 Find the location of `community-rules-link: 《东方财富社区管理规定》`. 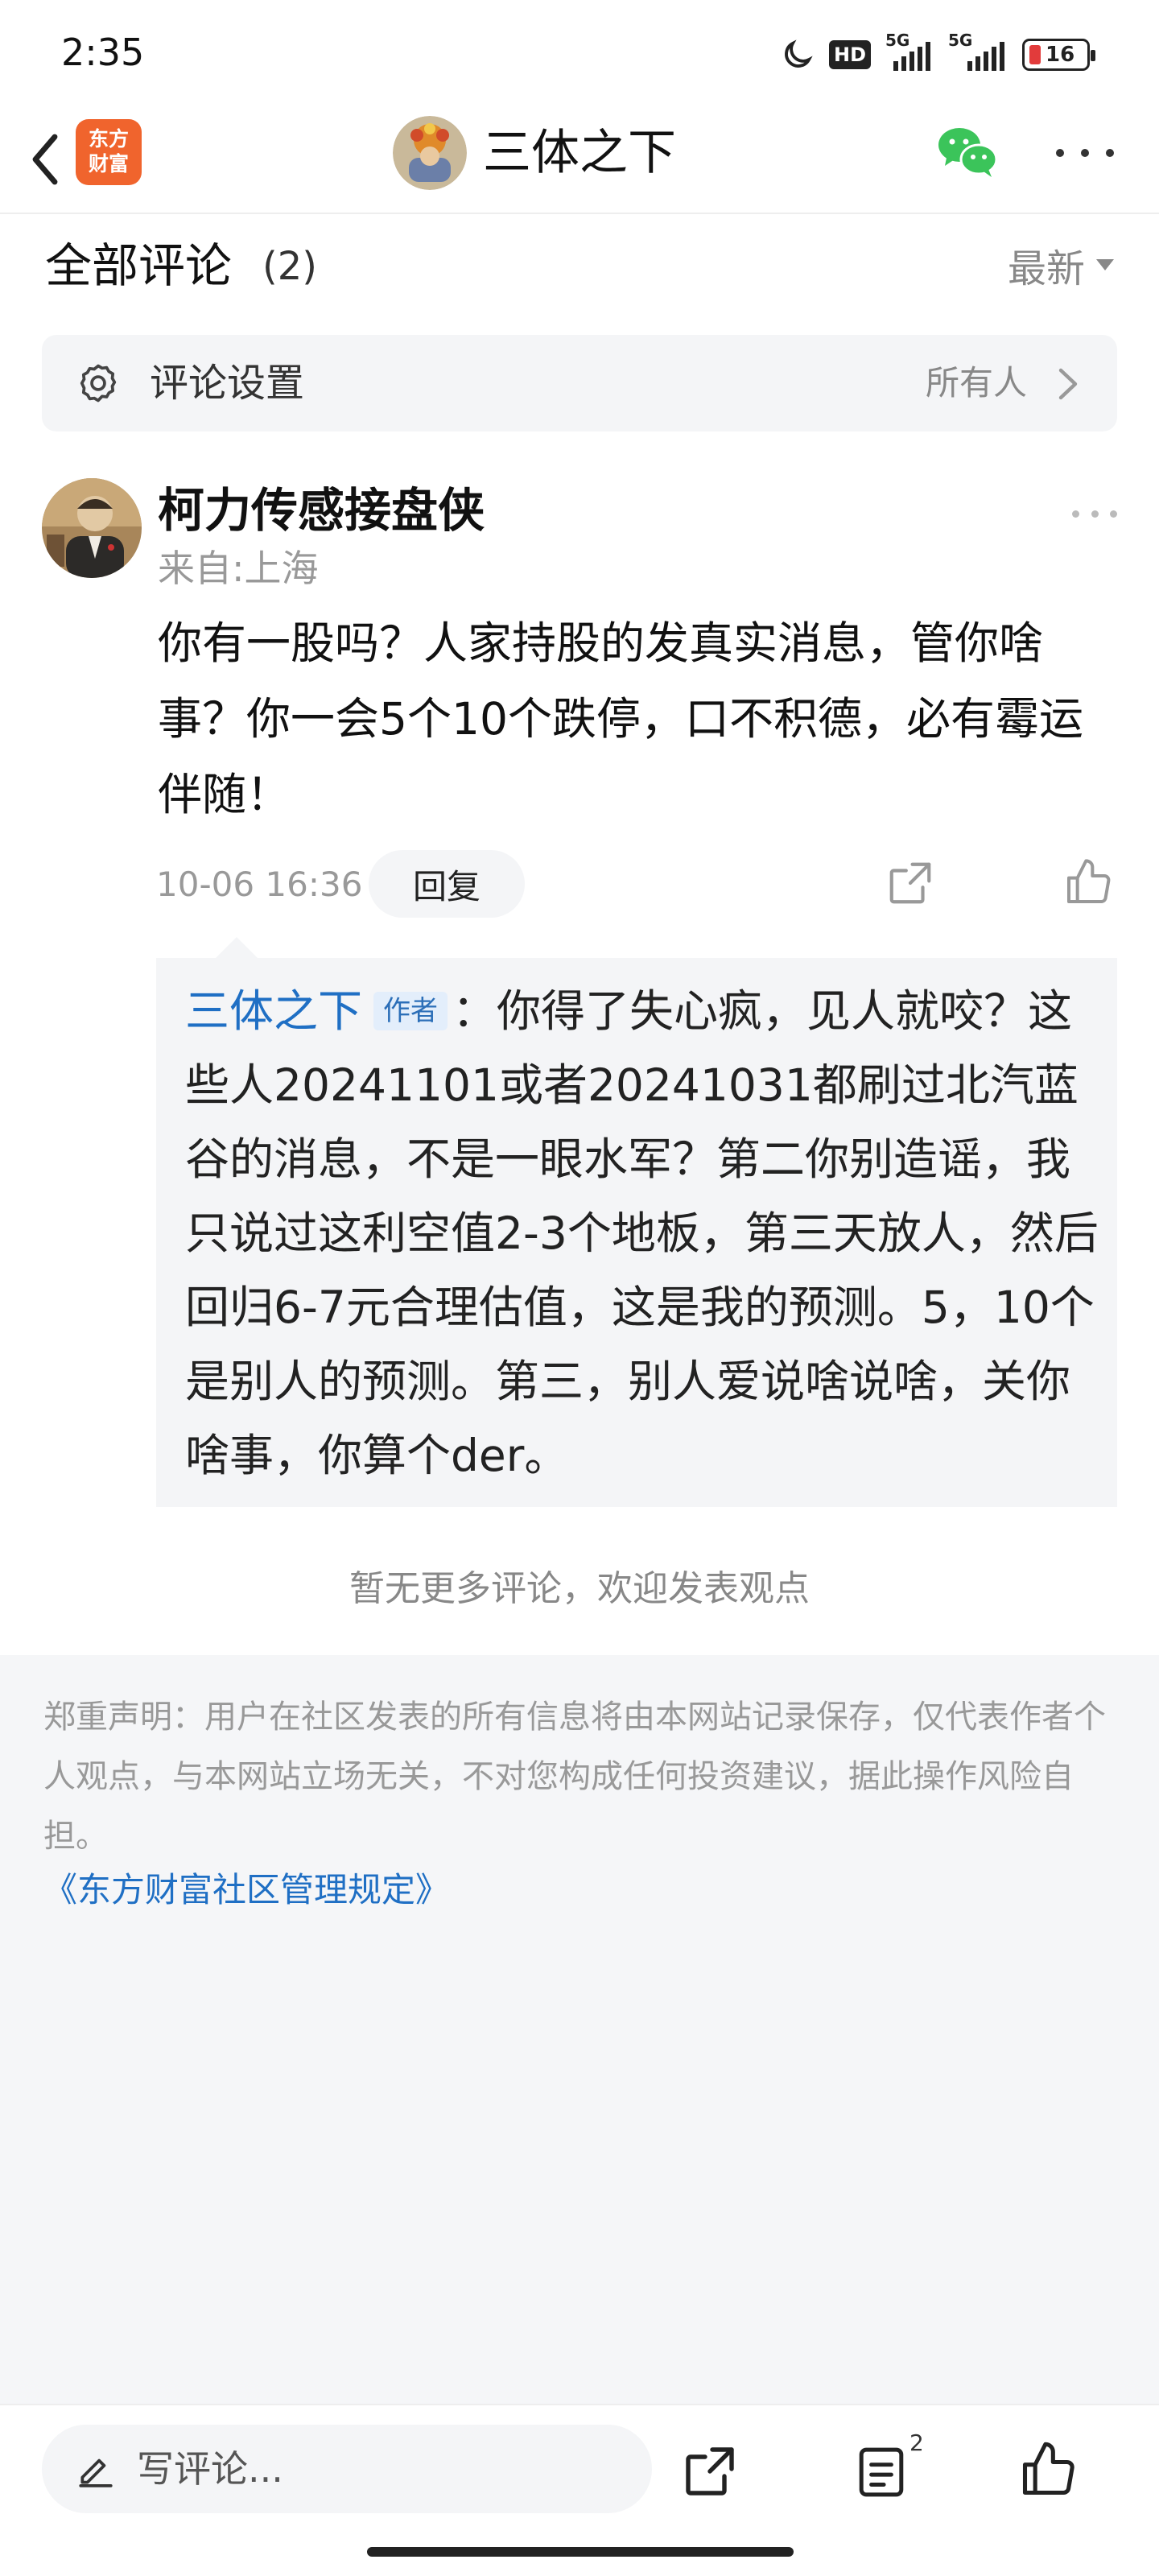

community-rules-link: 《东方财富社区管理规定》 is located at coordinates (246, 1890).